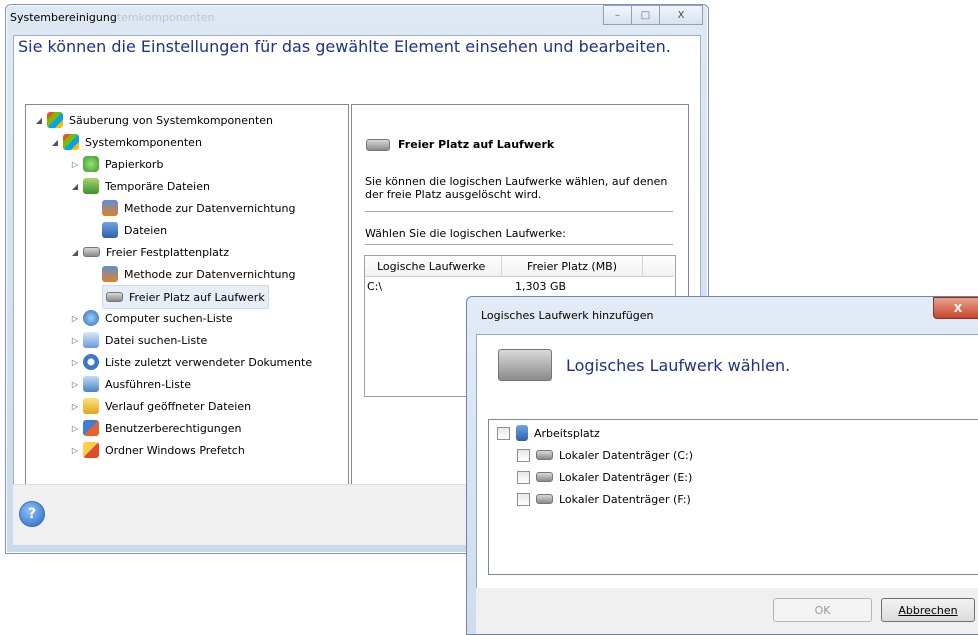 This screenshot has height=635, width=978. What do you see at coordinates (167, 252) in the screenshot?
I see `tree-item-label: Freier Festplattenplatz` at bounding box center [167, 252].